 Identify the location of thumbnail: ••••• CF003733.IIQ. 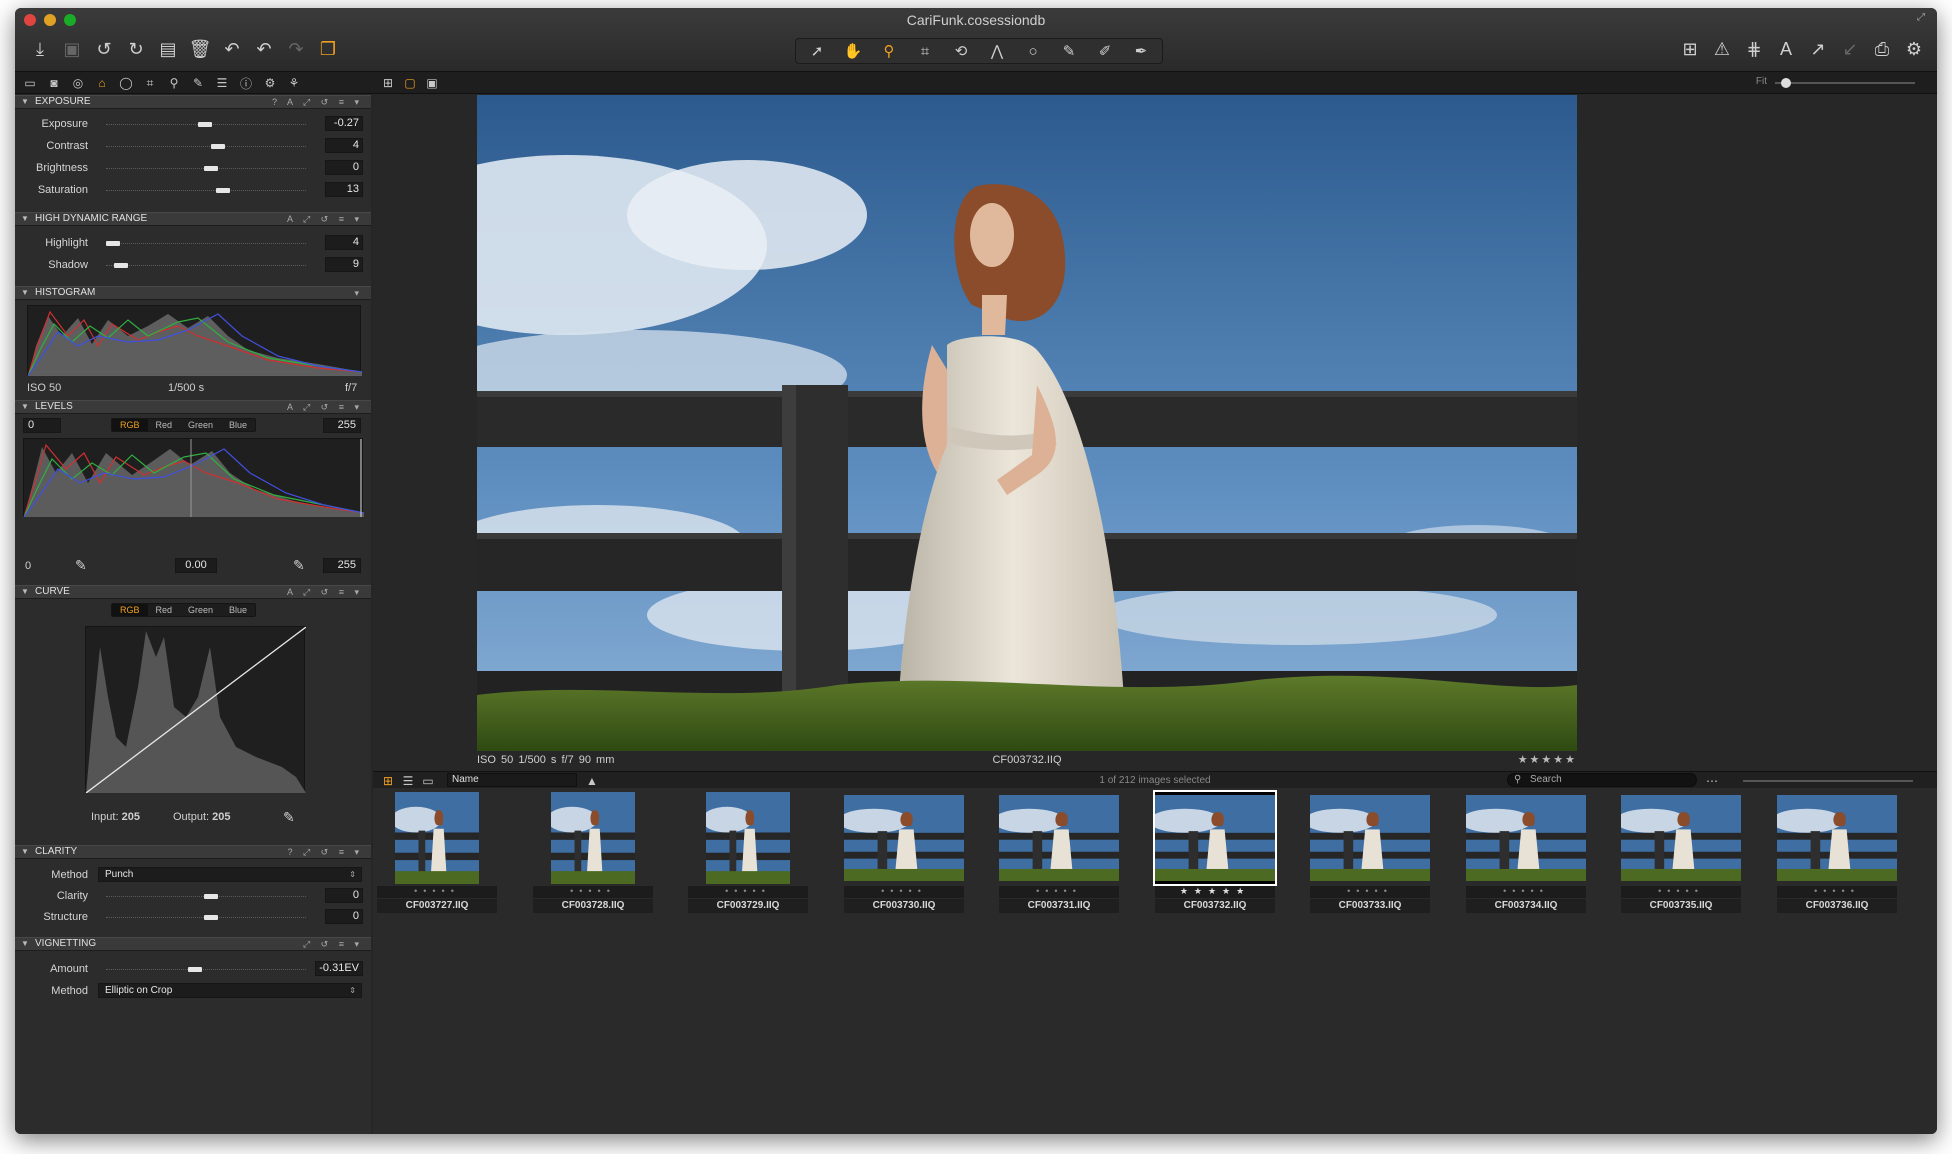
(1372, 851).